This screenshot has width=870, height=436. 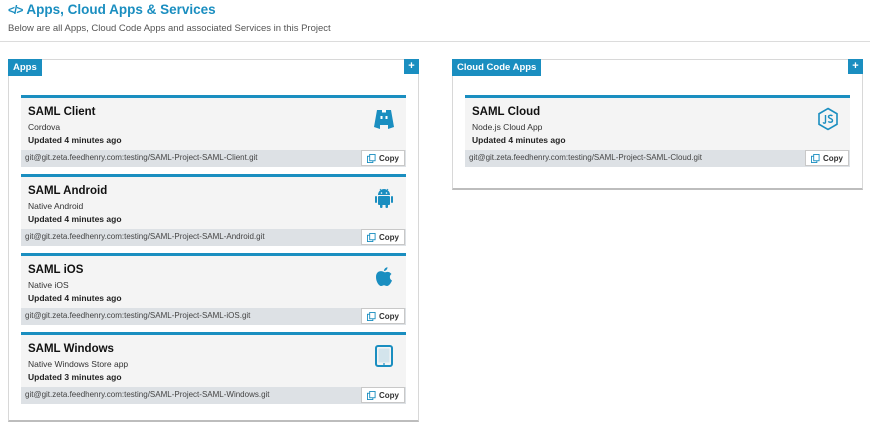 I want to click on app-title: SAML Android, so click(x=67, y=191).